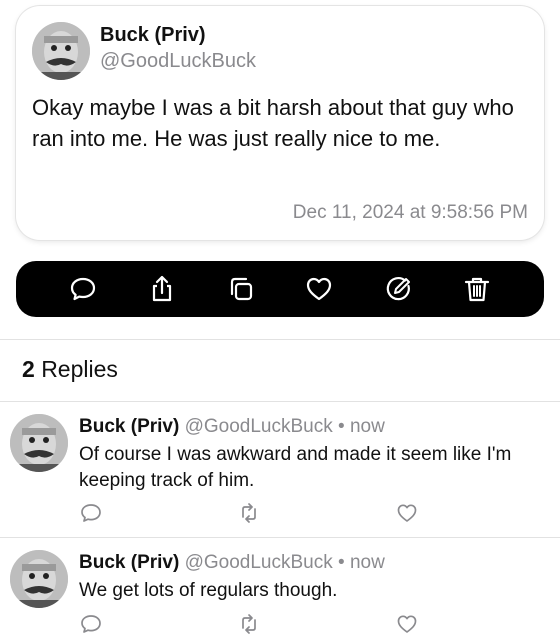 The width and height of the screenshot is (560, 640). Describe the element at coordinates (28, 369) in the screenshot. I see `replies-count: 2` at that location.